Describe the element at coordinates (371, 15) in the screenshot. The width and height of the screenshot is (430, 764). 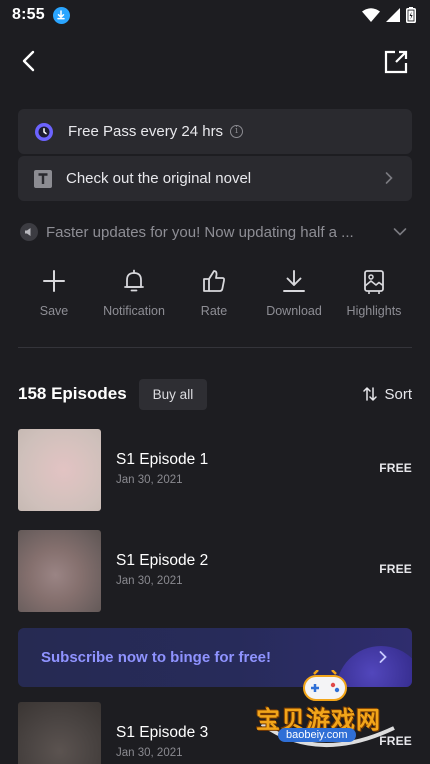
I see `wifi-icon` at that location.